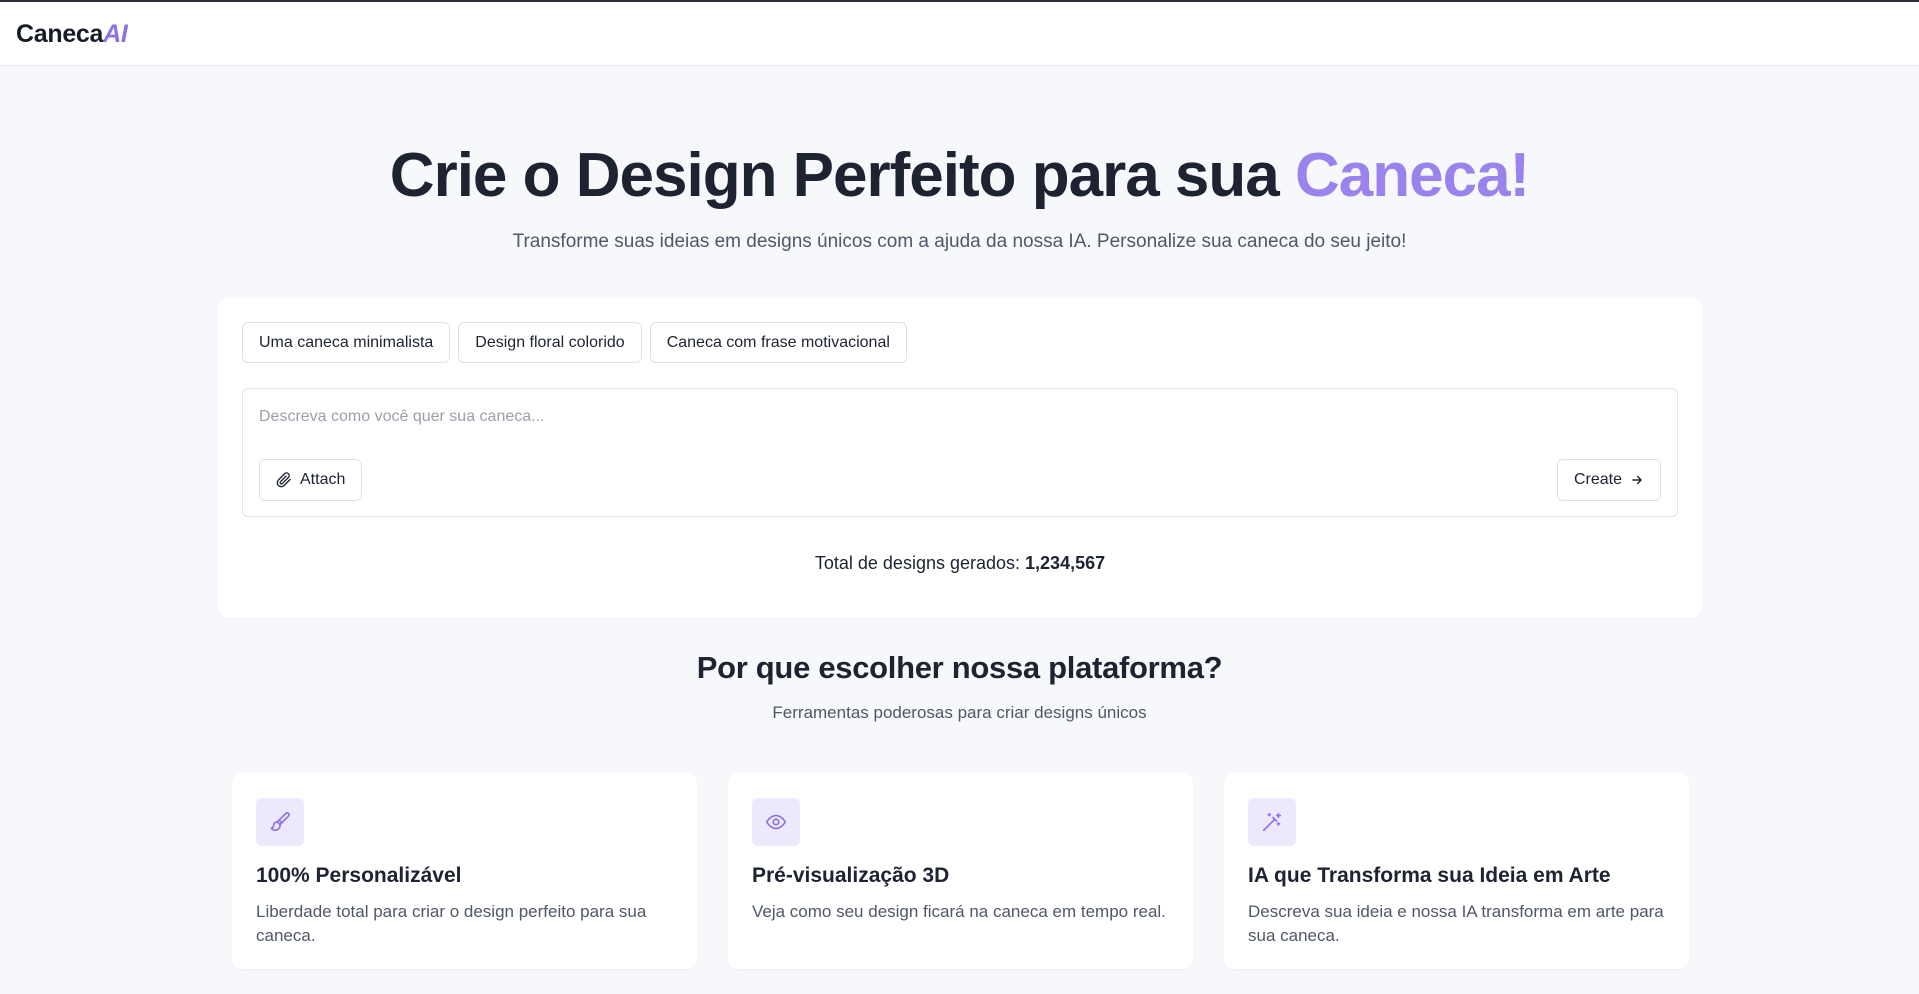 The height and width of the screenshot is (994, 1919). I want to click on suggestion-chip-minimalist: Uma caneca minimalista, so click(346, 342).